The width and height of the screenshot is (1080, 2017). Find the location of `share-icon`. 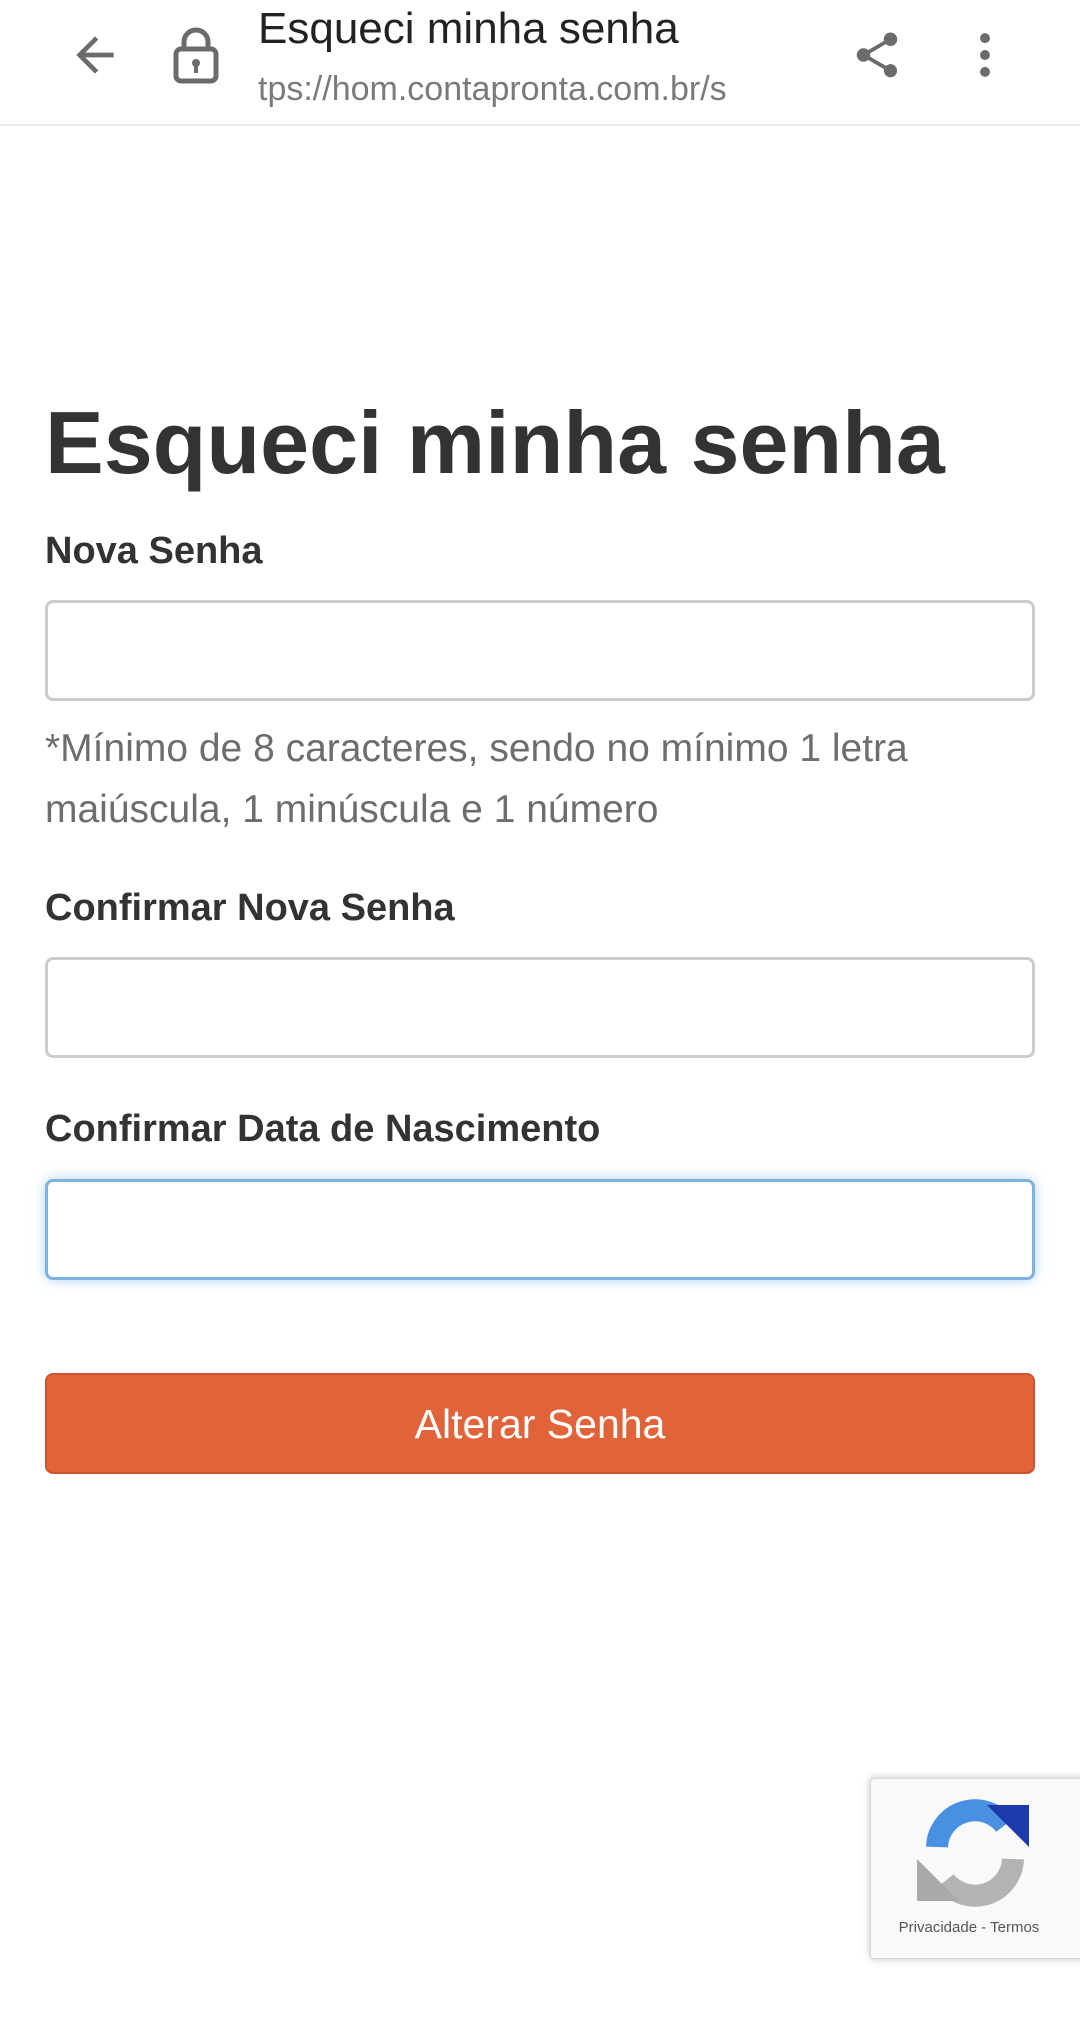

share-icon is located at coordinates (877, 55).